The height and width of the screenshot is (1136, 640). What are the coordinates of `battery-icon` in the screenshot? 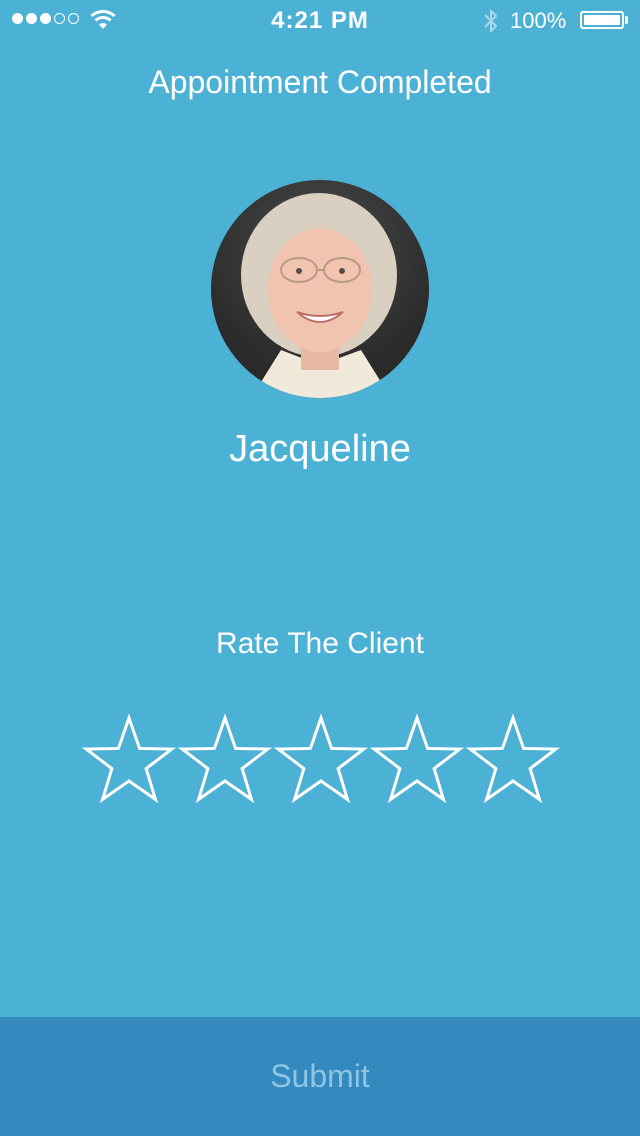 It's located at (602, 20).